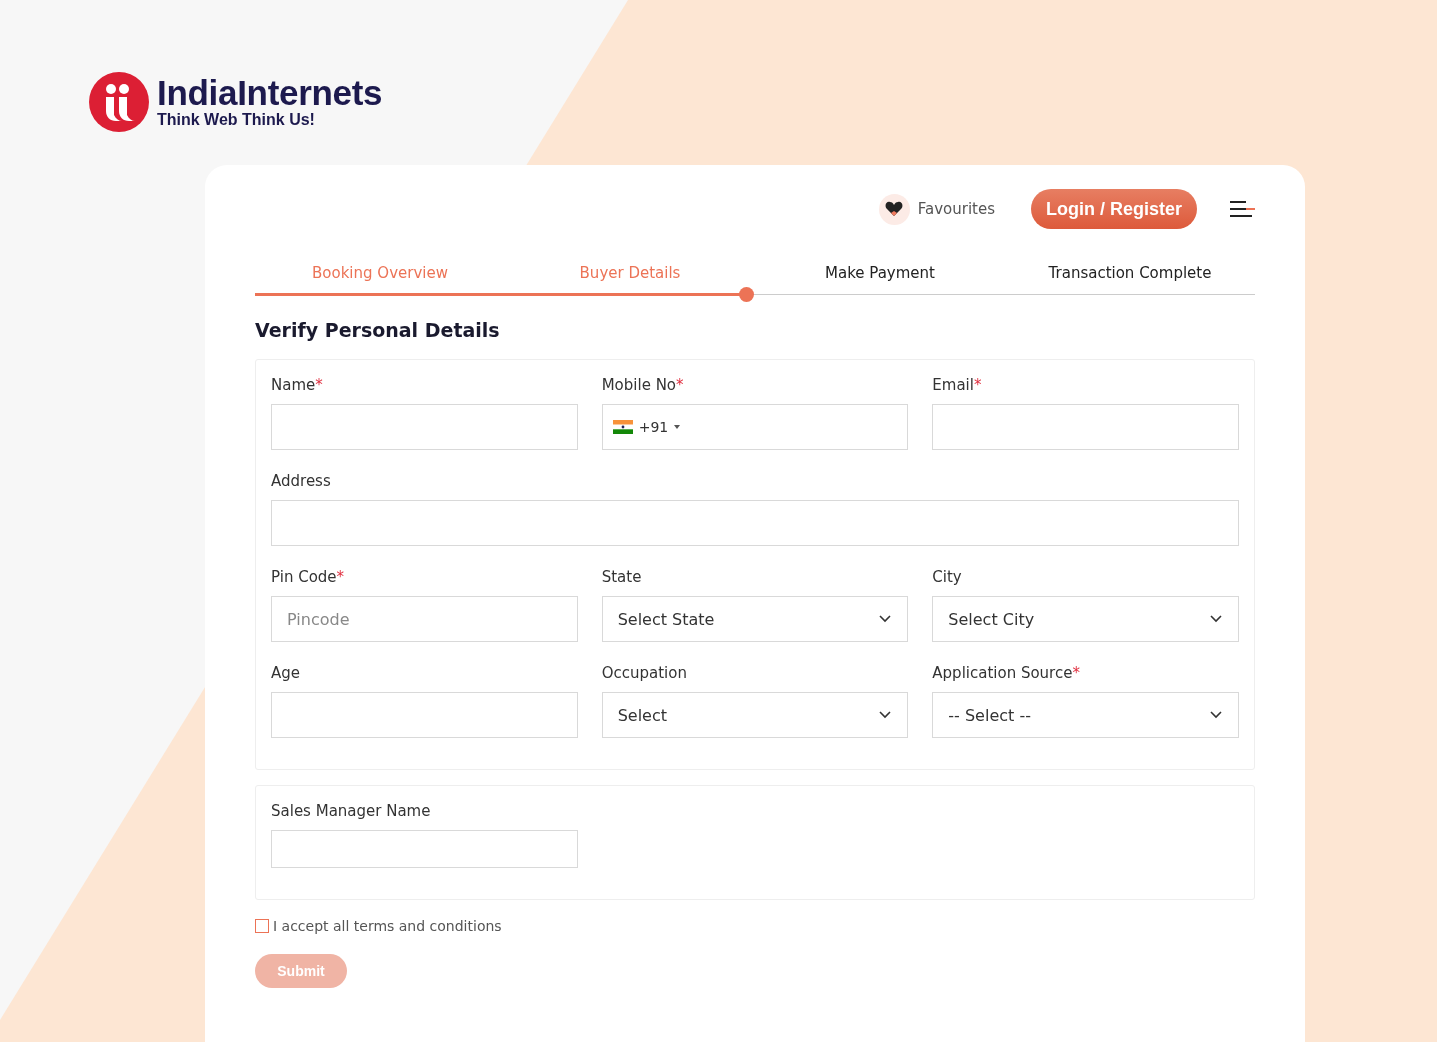 The width and height of the screenshot is (1437, 1042). Describe the element at coordinates (746, 294) in the screenshot. I see `progress-dot` at that location.